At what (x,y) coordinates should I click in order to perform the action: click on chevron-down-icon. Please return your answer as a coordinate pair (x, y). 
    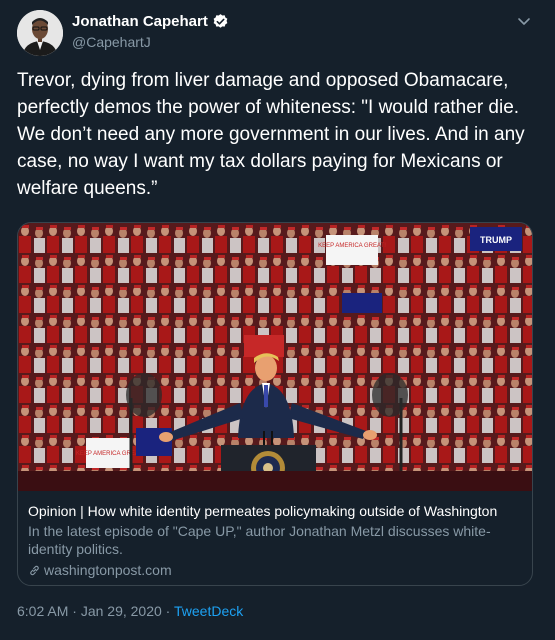
    Looking at the image, I should click on (524, 21).